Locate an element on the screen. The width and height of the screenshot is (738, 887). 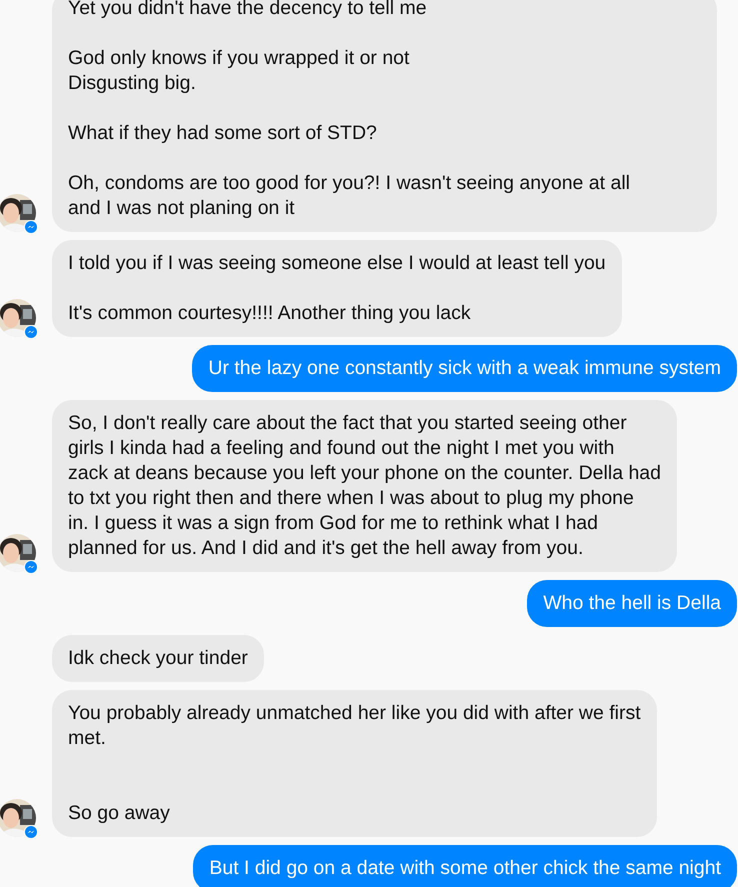
message-bubble: But I did go on a date with some other chick the same night is located at coordinates (465, 866).